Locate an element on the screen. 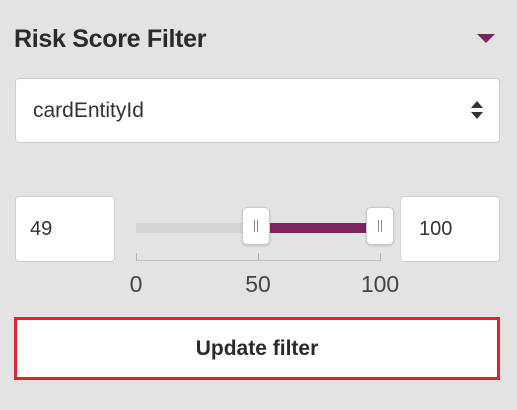 Image resolution: width=517 pixels, height=410 pixels. slider-tick-label: 50 is located at coordinates (258, 284).